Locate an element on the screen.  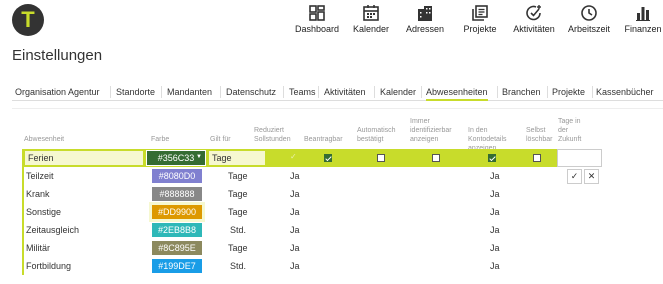
tab-kassenbuecher: Kassenbücher is located at coordinates (625, 92).